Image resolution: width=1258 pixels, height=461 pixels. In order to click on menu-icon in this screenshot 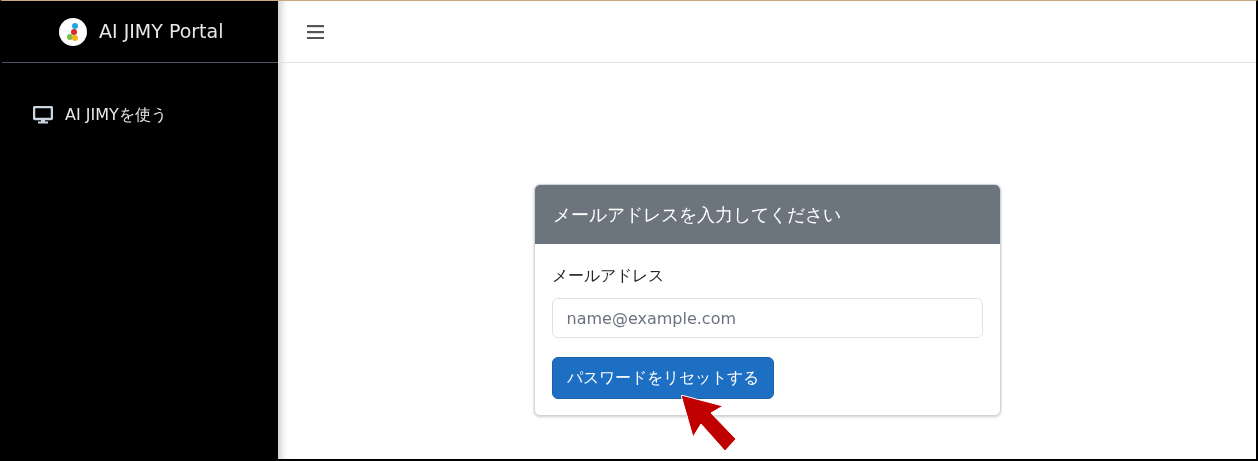, I will do `click(315, 31)`.